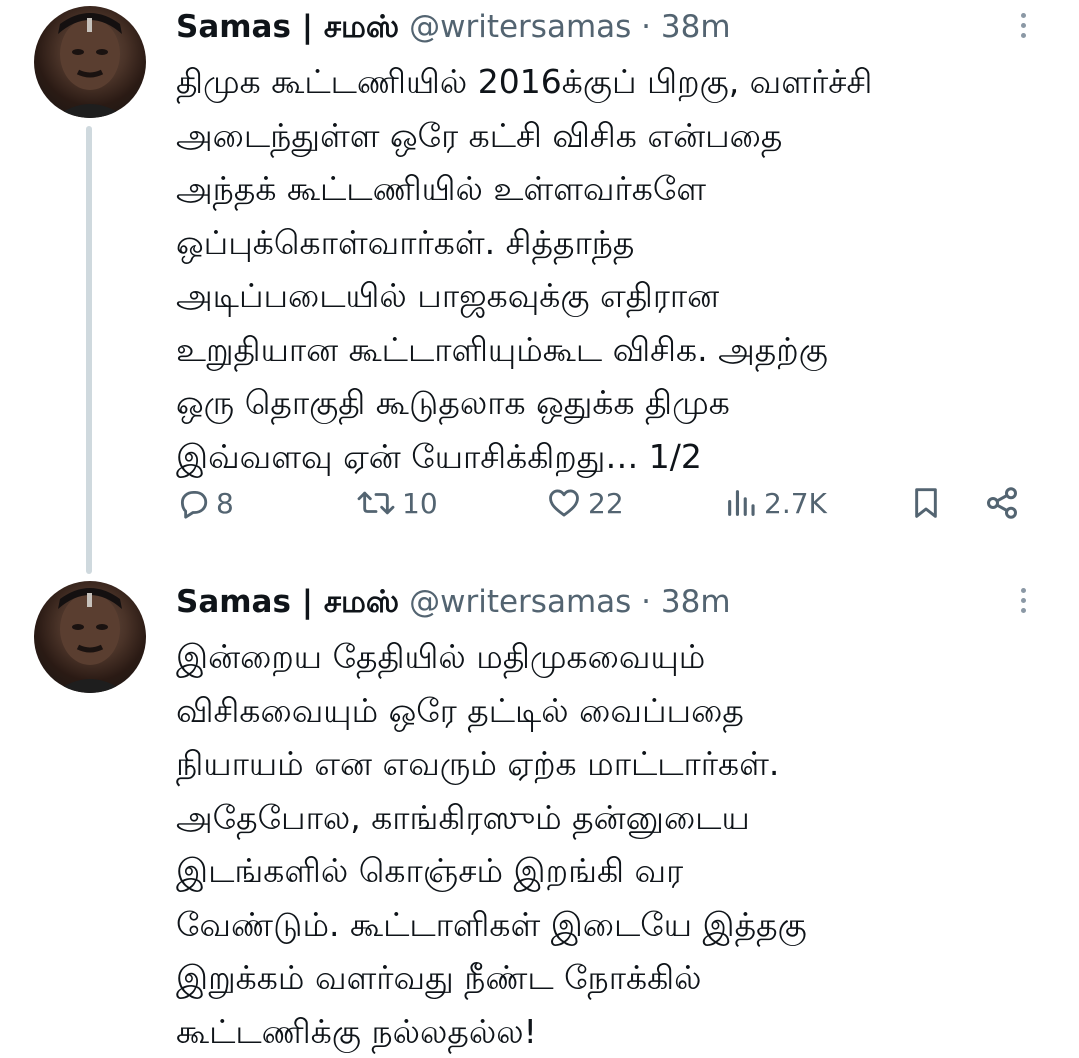 Image resolution: width=1079 pixels, height=1058 pixels. I want to click on text-line: நியாயம் என எவரும் ஏற்க மாட்டார்கள்., so click(616, 764).